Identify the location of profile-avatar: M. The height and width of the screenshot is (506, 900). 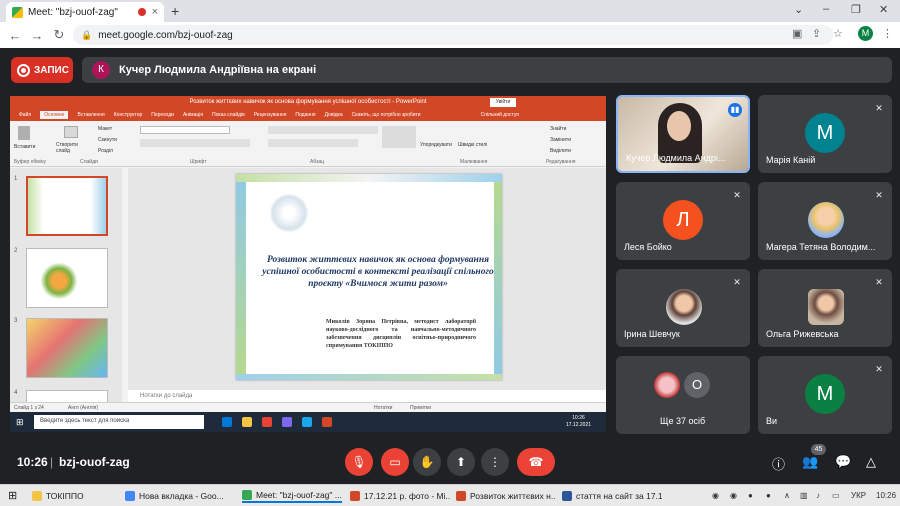
(865, 33).